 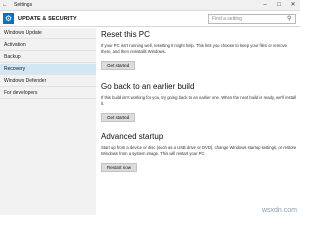 I want to click on search-icon: ⚲, so click(x=289, y=19).